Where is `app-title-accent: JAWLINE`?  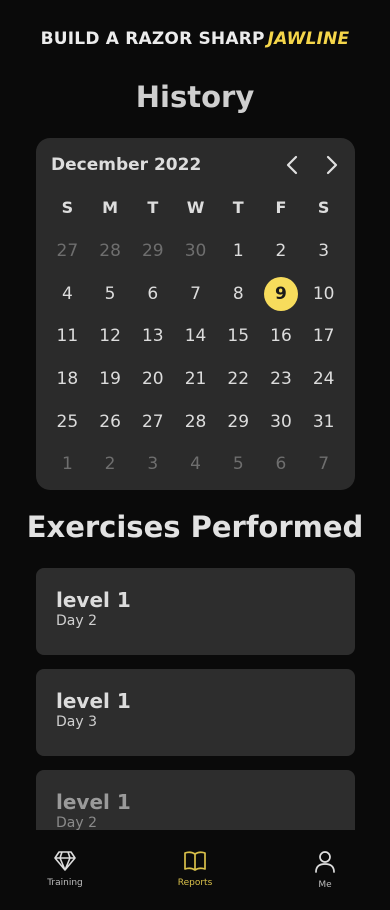 app-title-accent: JAWLINE is located at coordinates (308, 39).